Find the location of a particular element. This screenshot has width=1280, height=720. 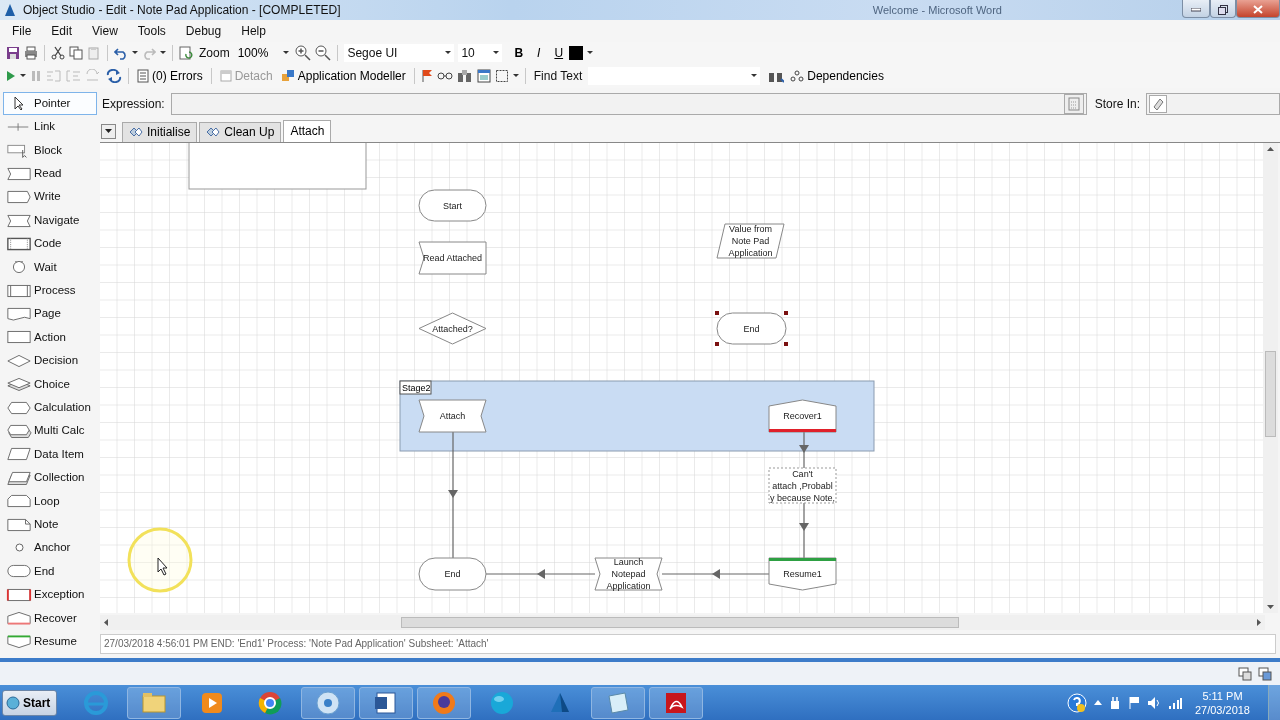

zoom-out-icon is located at coordinates (323, 52).